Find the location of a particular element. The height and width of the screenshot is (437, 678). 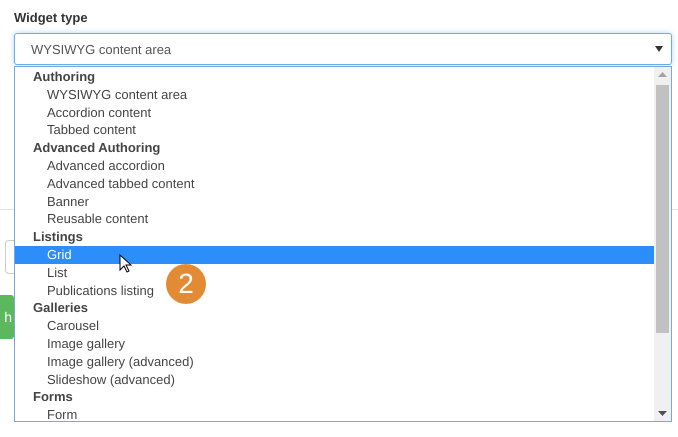

dropdown-option: Slideshow (advanced) is located at coordinates (96, 379).